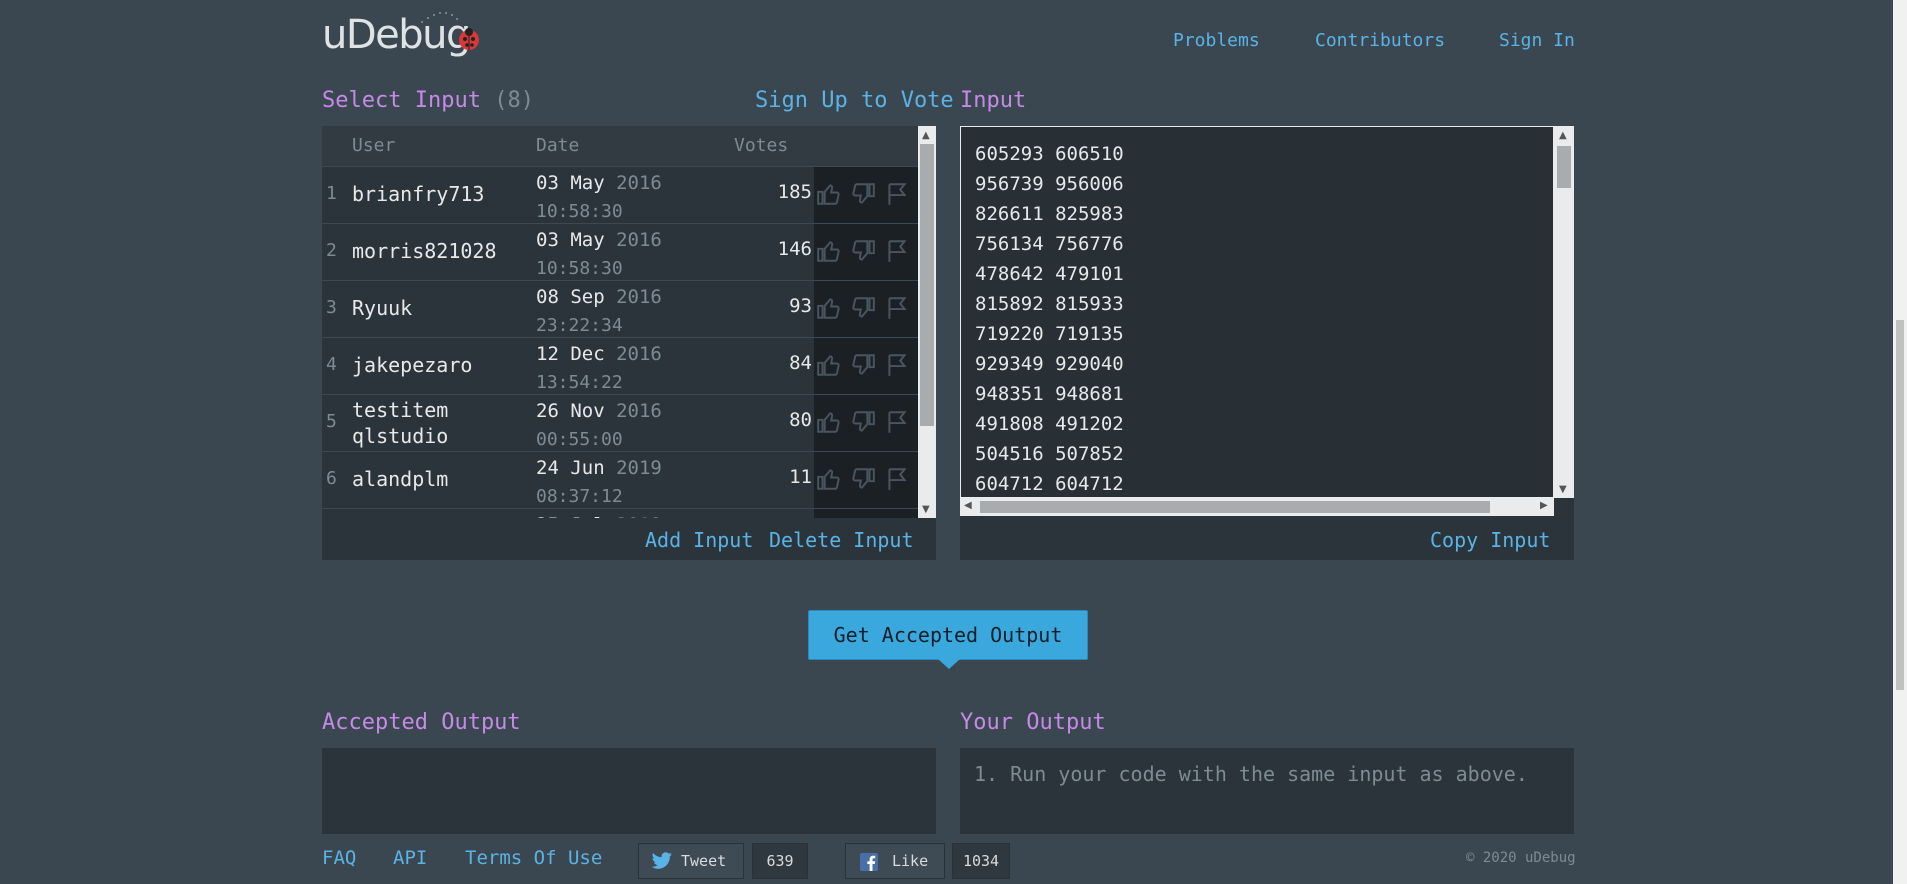 This screenshot has width=1907, height=884. I want to click on table-row: 2 morris821028 03 May 2016 10:58:30 146, so click(620, 251).